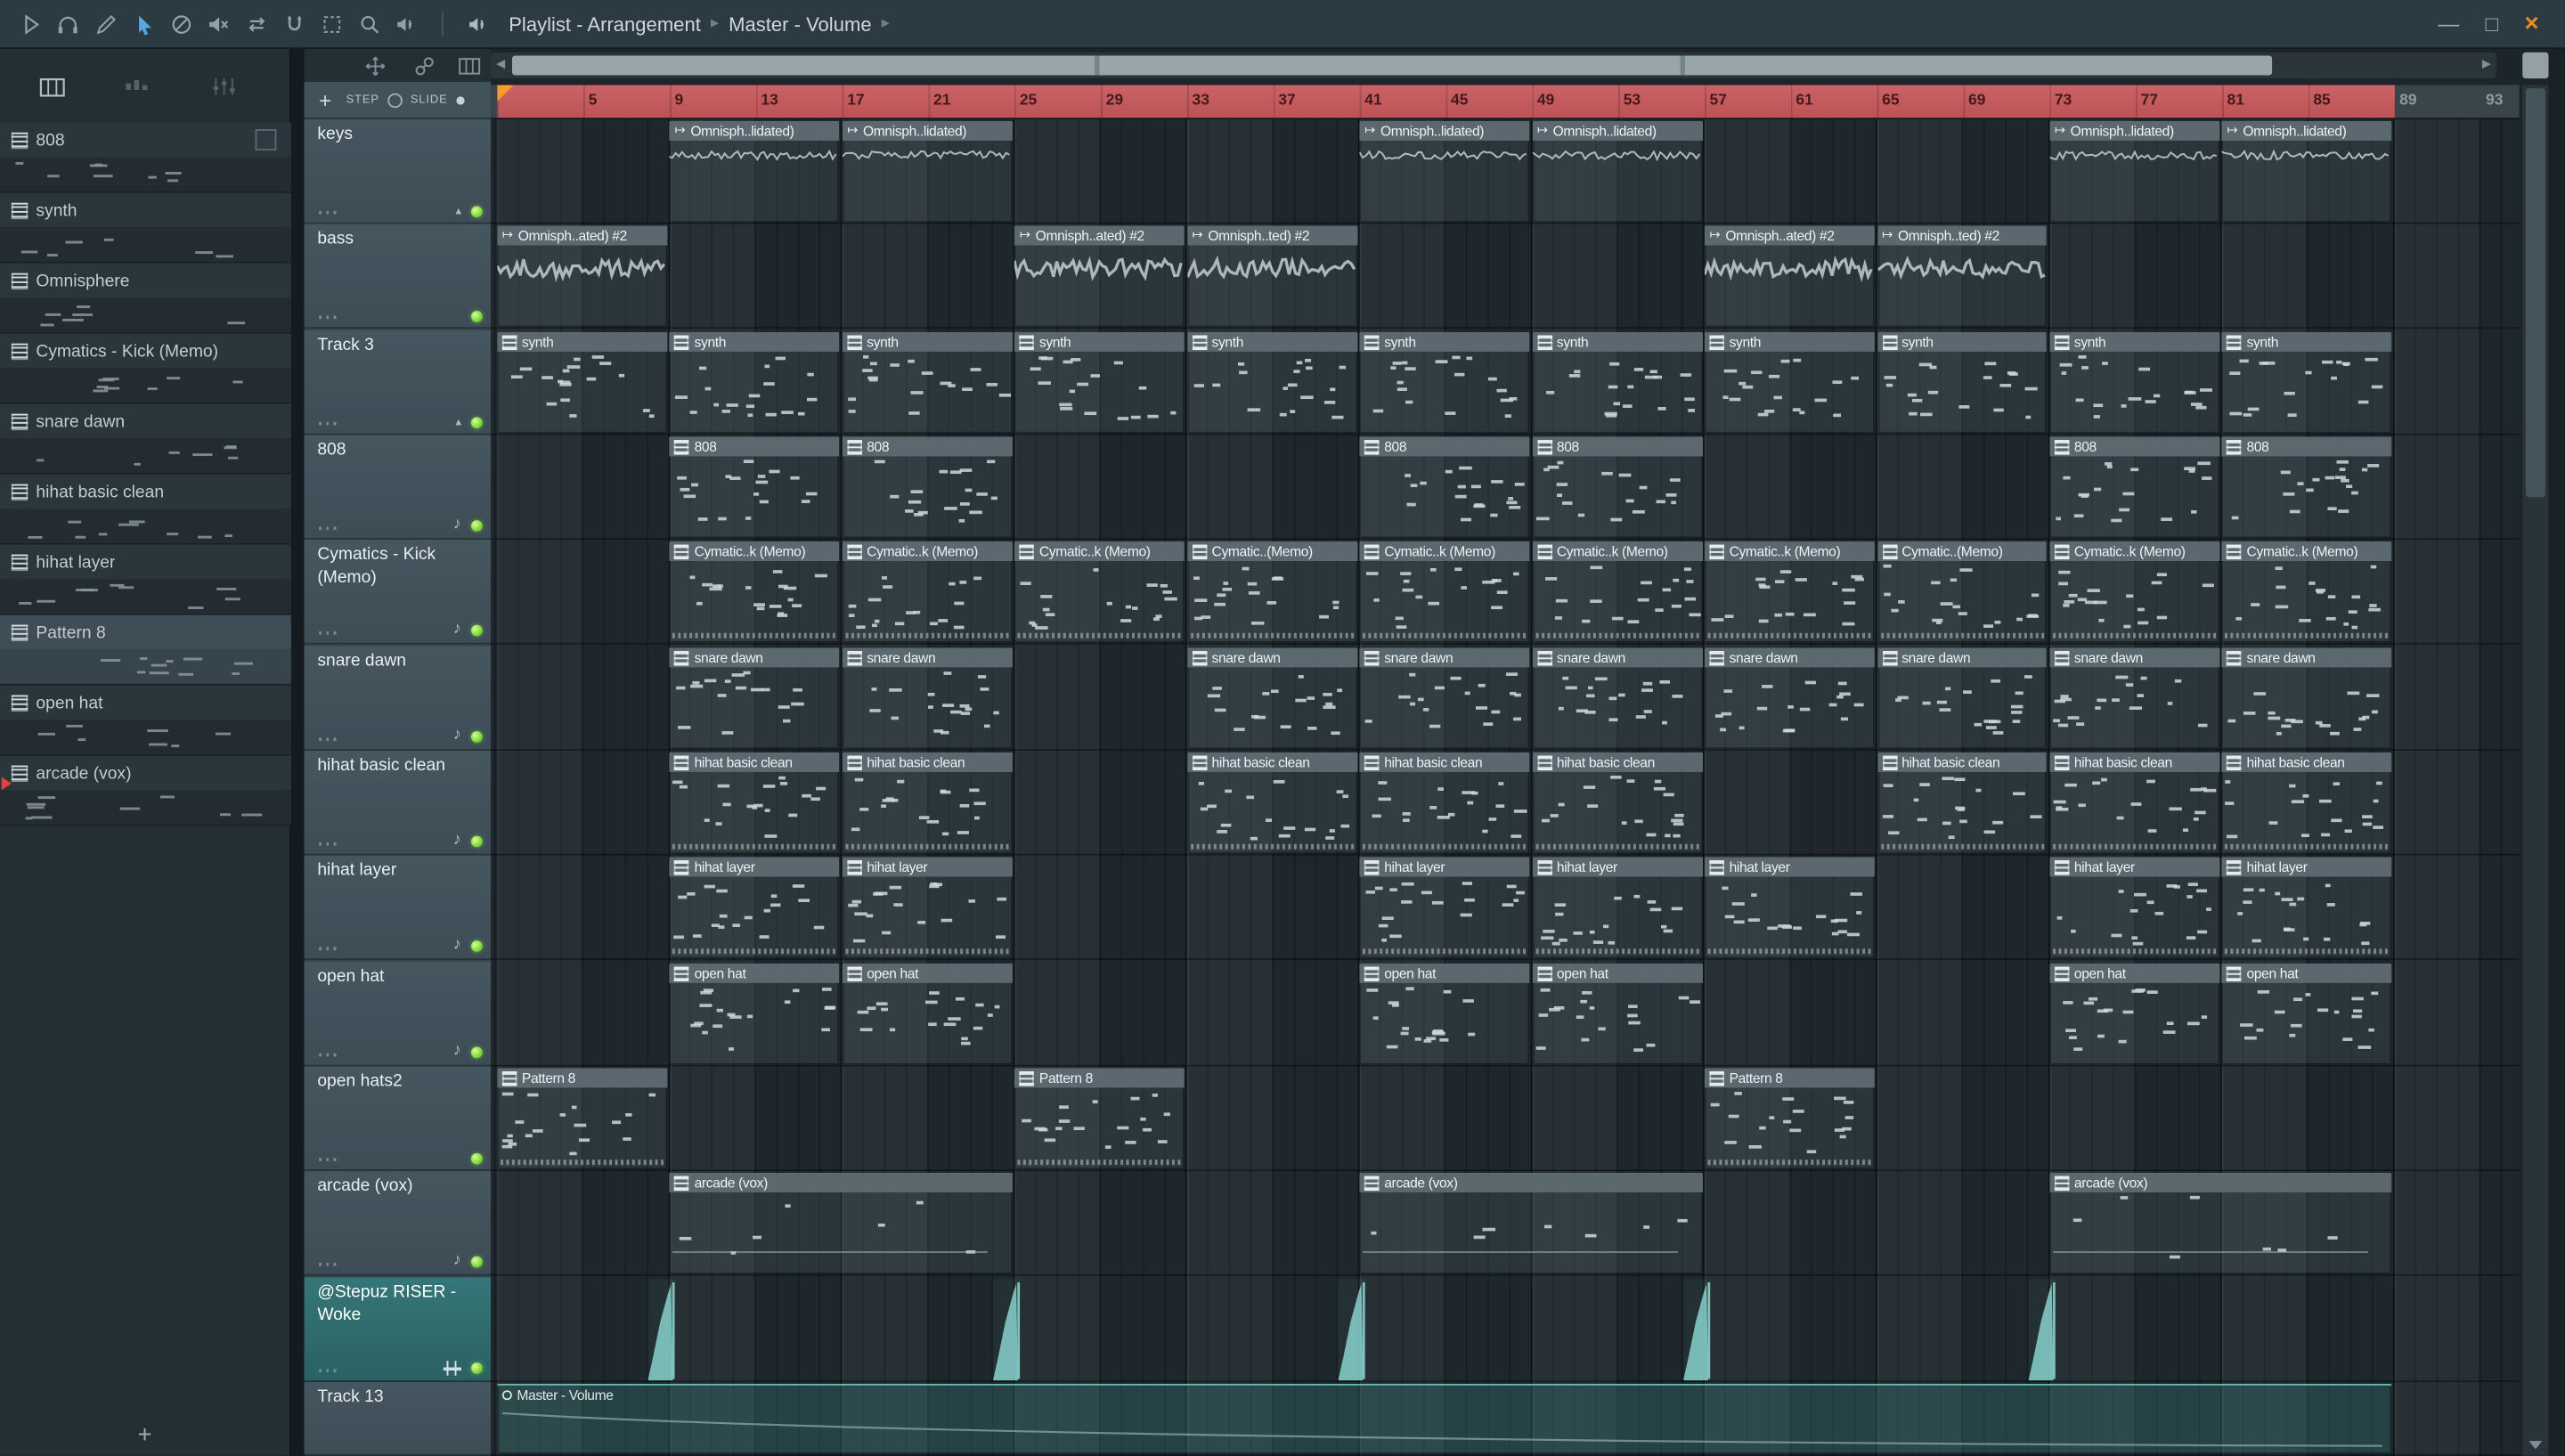 This screenshot has height=1456, width=2565. Describe the element at coordinates (479, 23) in the screenshot. I see `speaker-icon` at that location.